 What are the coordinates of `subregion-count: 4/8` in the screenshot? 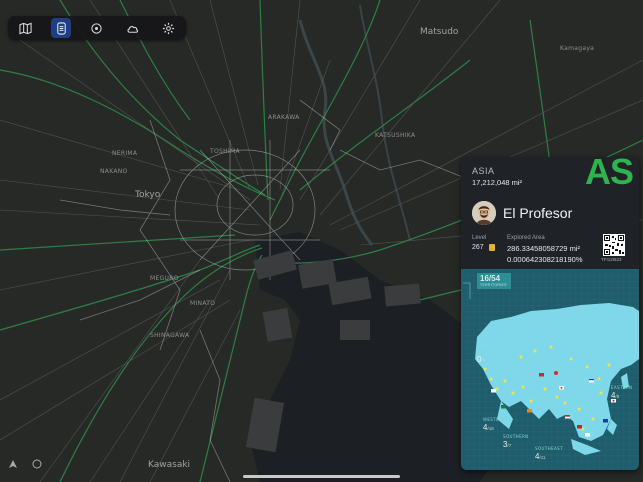 It's located at (615, 395).